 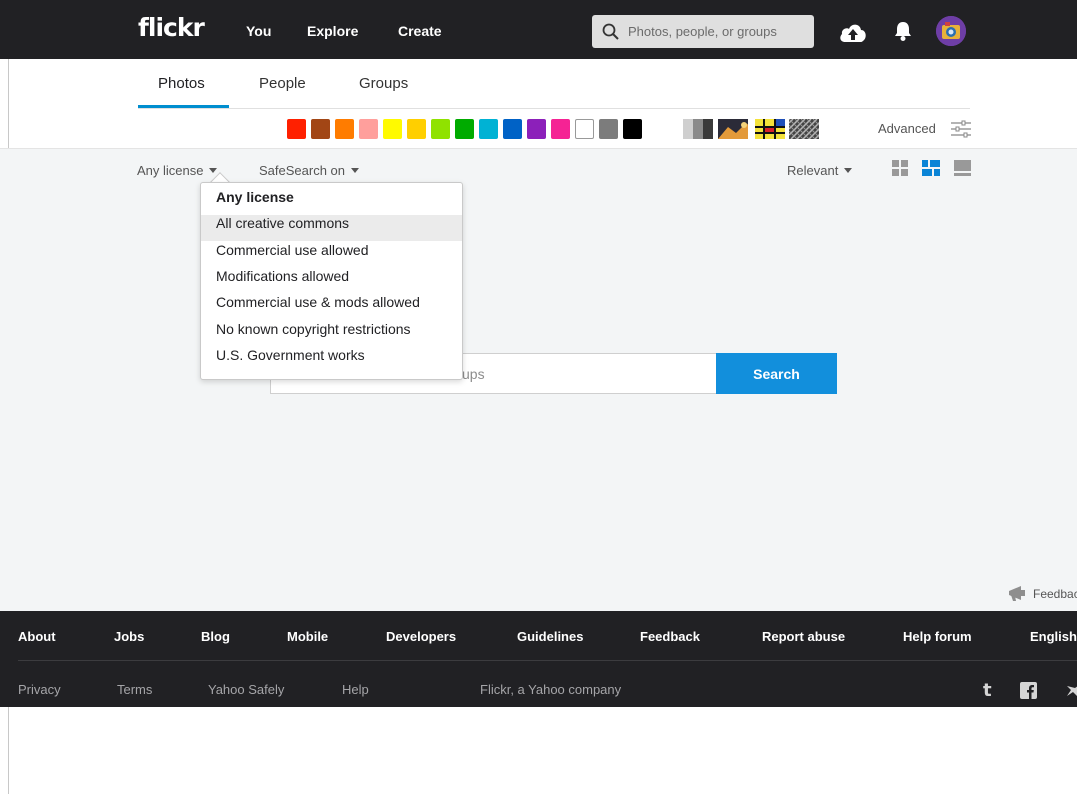 What do you see at coordinates (331, 255) in the screenshot?
I see `license-option-commercial: Commercial use allowed` at bounding box center [331, 255].